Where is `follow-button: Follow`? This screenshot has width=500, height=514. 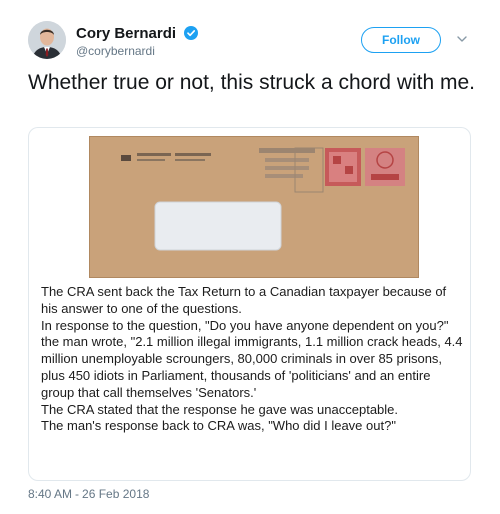 follow-button: Follow is located at coordinates (401, 40).